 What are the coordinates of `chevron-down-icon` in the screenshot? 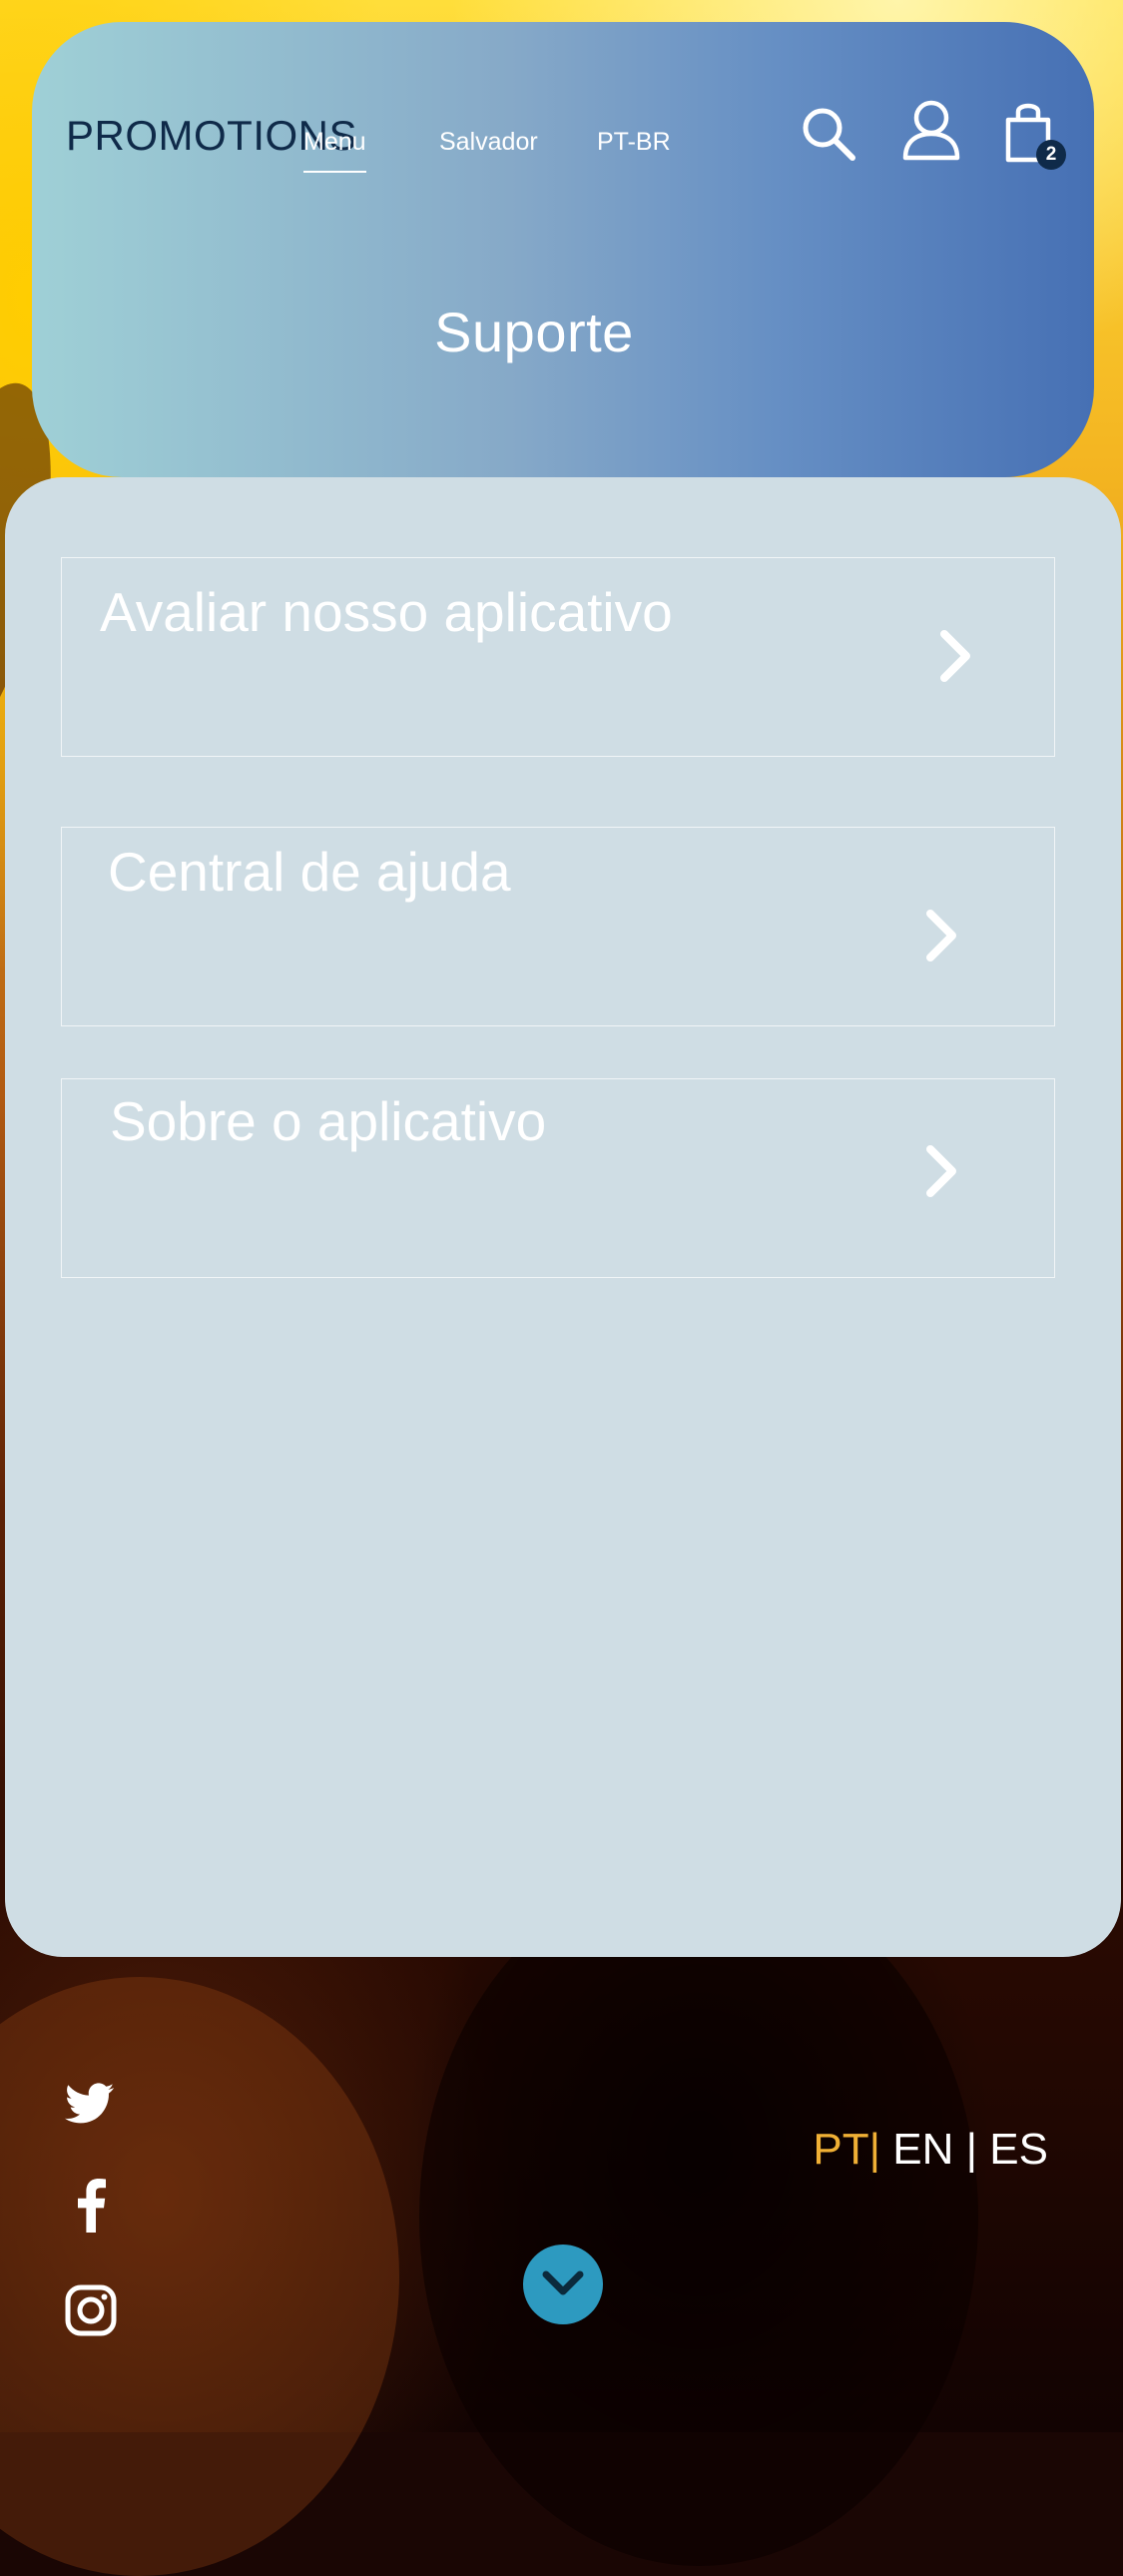 It's located at (563, 2286).